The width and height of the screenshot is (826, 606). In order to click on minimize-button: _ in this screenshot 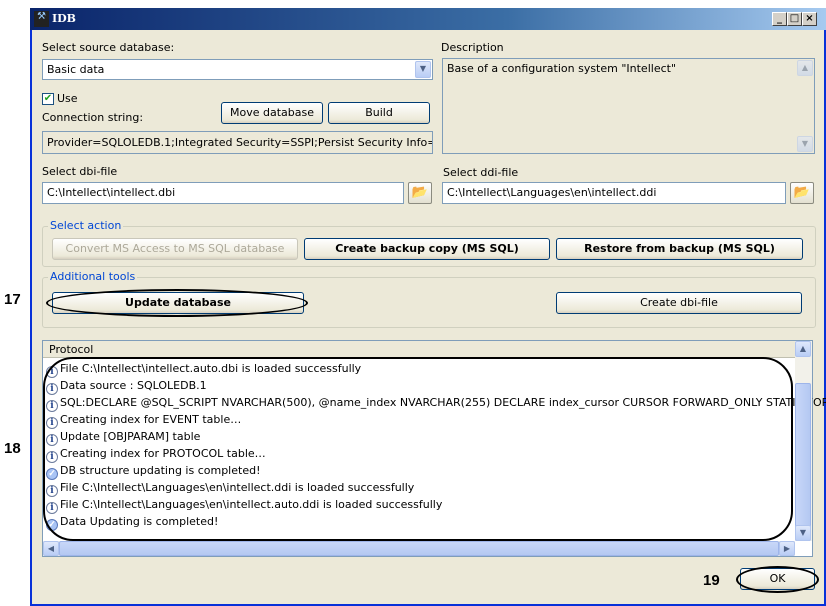, I will do `click(779, 19)`.